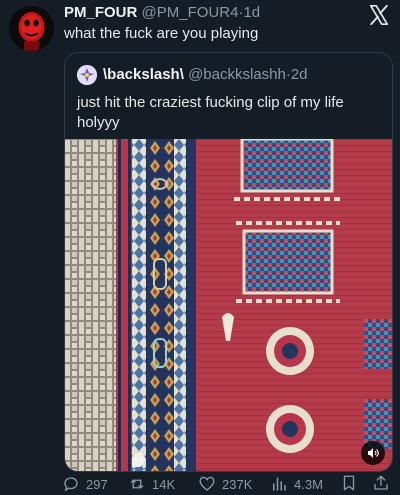 The height and width of the screenshot is (495, 400). Describe the element at coordinates (288, 170) in the screenshot. I see `rug-medallion-top` at that location.